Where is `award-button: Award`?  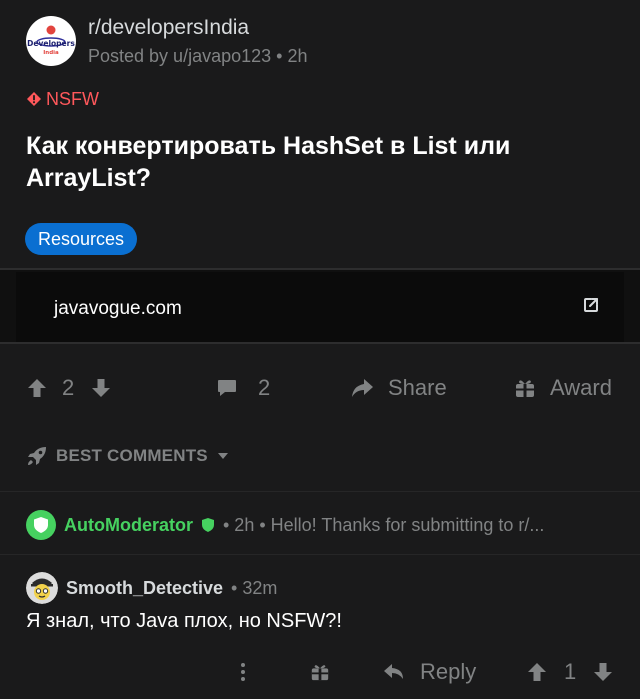 award-button: Award is located at coordinates (563, 388).